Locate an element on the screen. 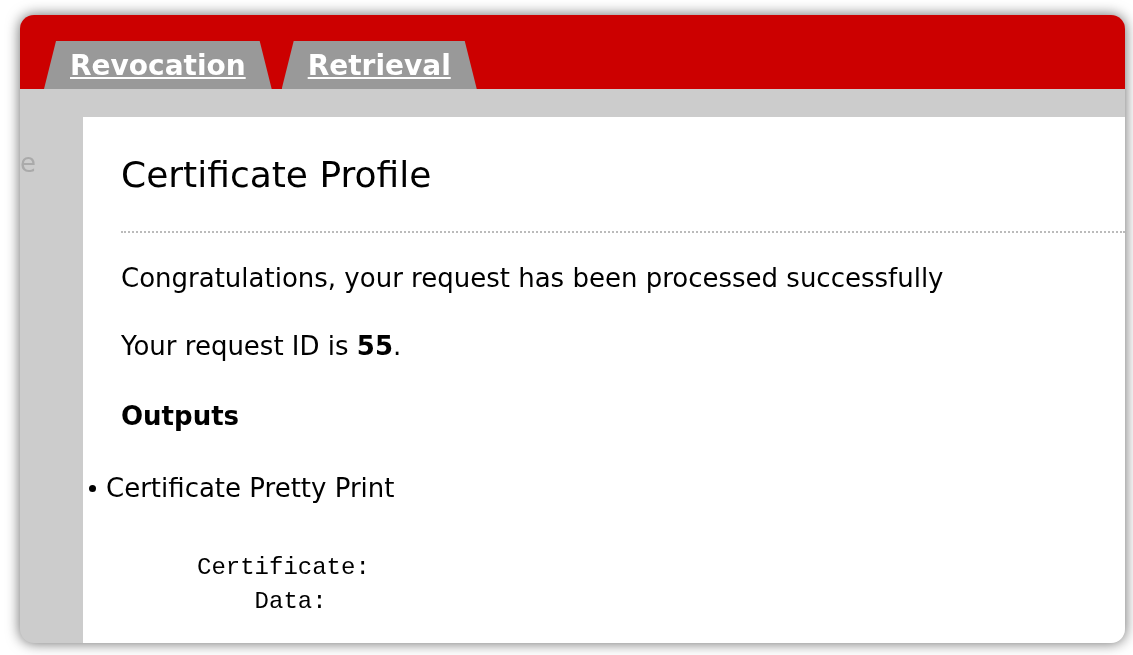 Image resolution: width=1133 pixels, height=655 pixels. bullet-icon is located at coordinates (92, 488).